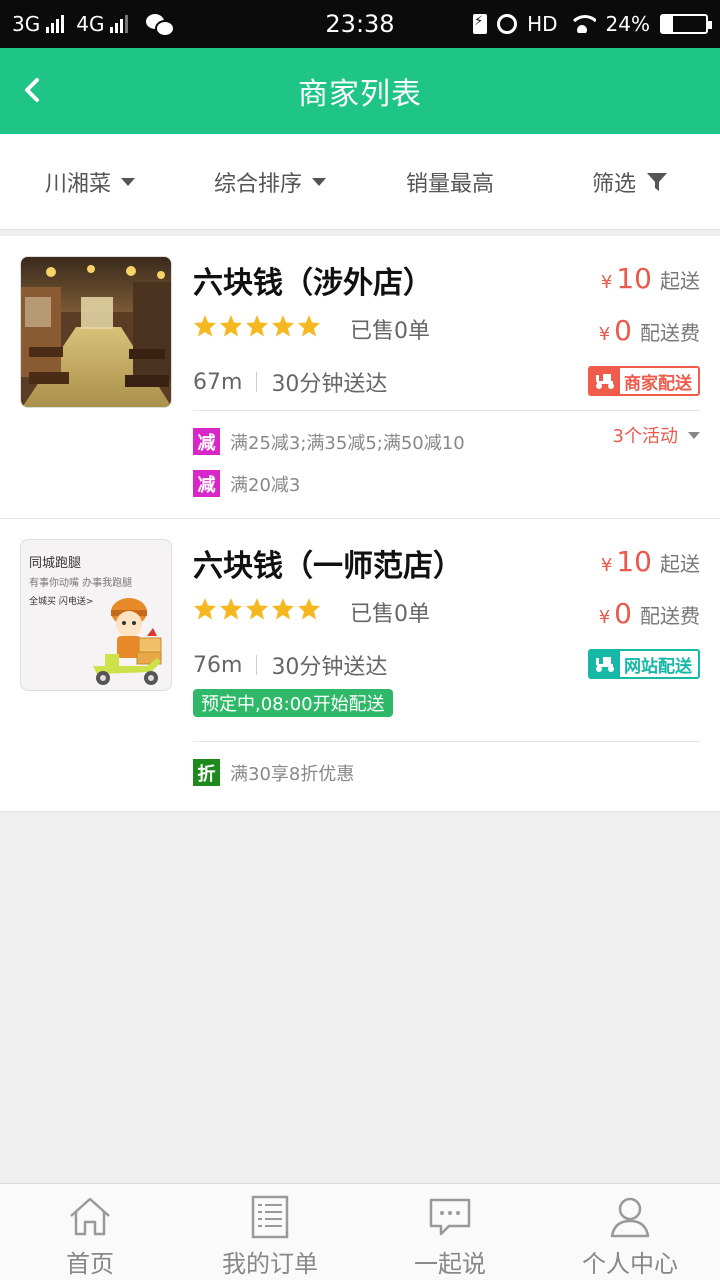 Image resolution: width=720 pixels, height=1280 pixels. What do you see at coordinates (657, 181) in the screenshot?
I see `funnel-icon` at bounding box center [657, 181].